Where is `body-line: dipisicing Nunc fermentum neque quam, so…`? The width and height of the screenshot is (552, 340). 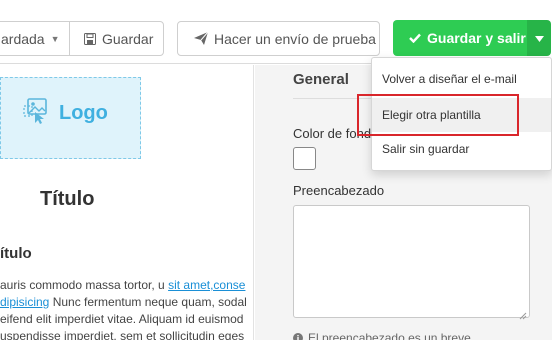 body-line: dipisicing Nunc fermentum neque quam, so… is located at coordinates (123, 302).